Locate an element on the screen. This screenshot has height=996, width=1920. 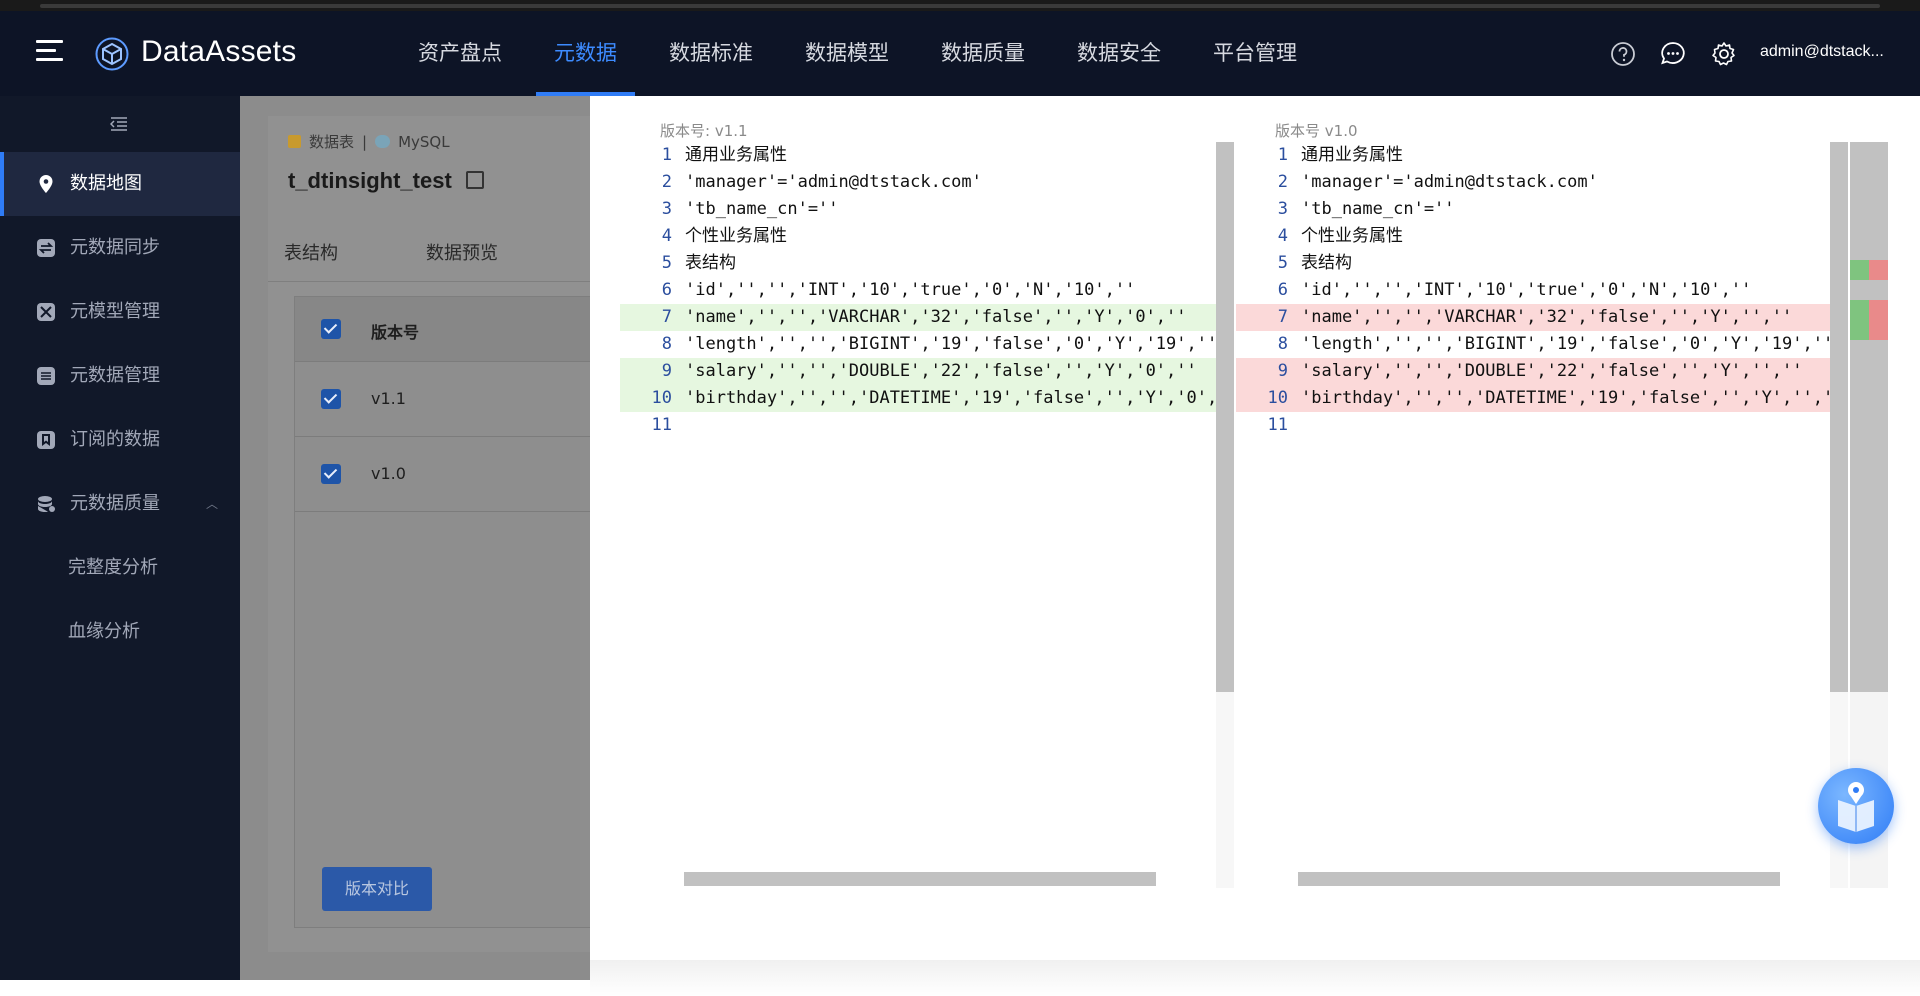
side-menu: 数据地图元数据同步 元模型管理 元数据管理订阅的数据元数据质量 ︿ 完整度分析 血缘分析 is located at coordinates (120, 538).